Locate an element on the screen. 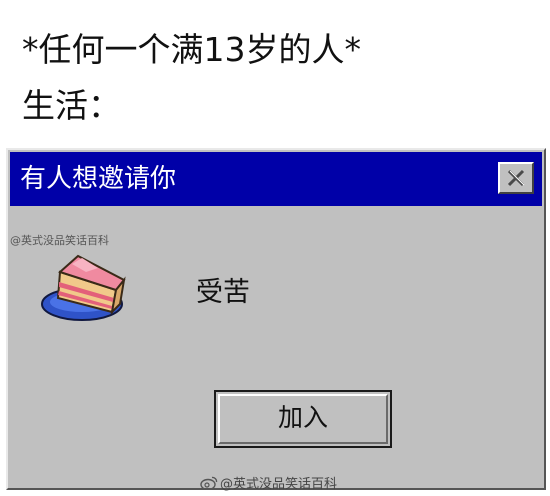  join-button: 加入 is located at coordinates (303, 419).